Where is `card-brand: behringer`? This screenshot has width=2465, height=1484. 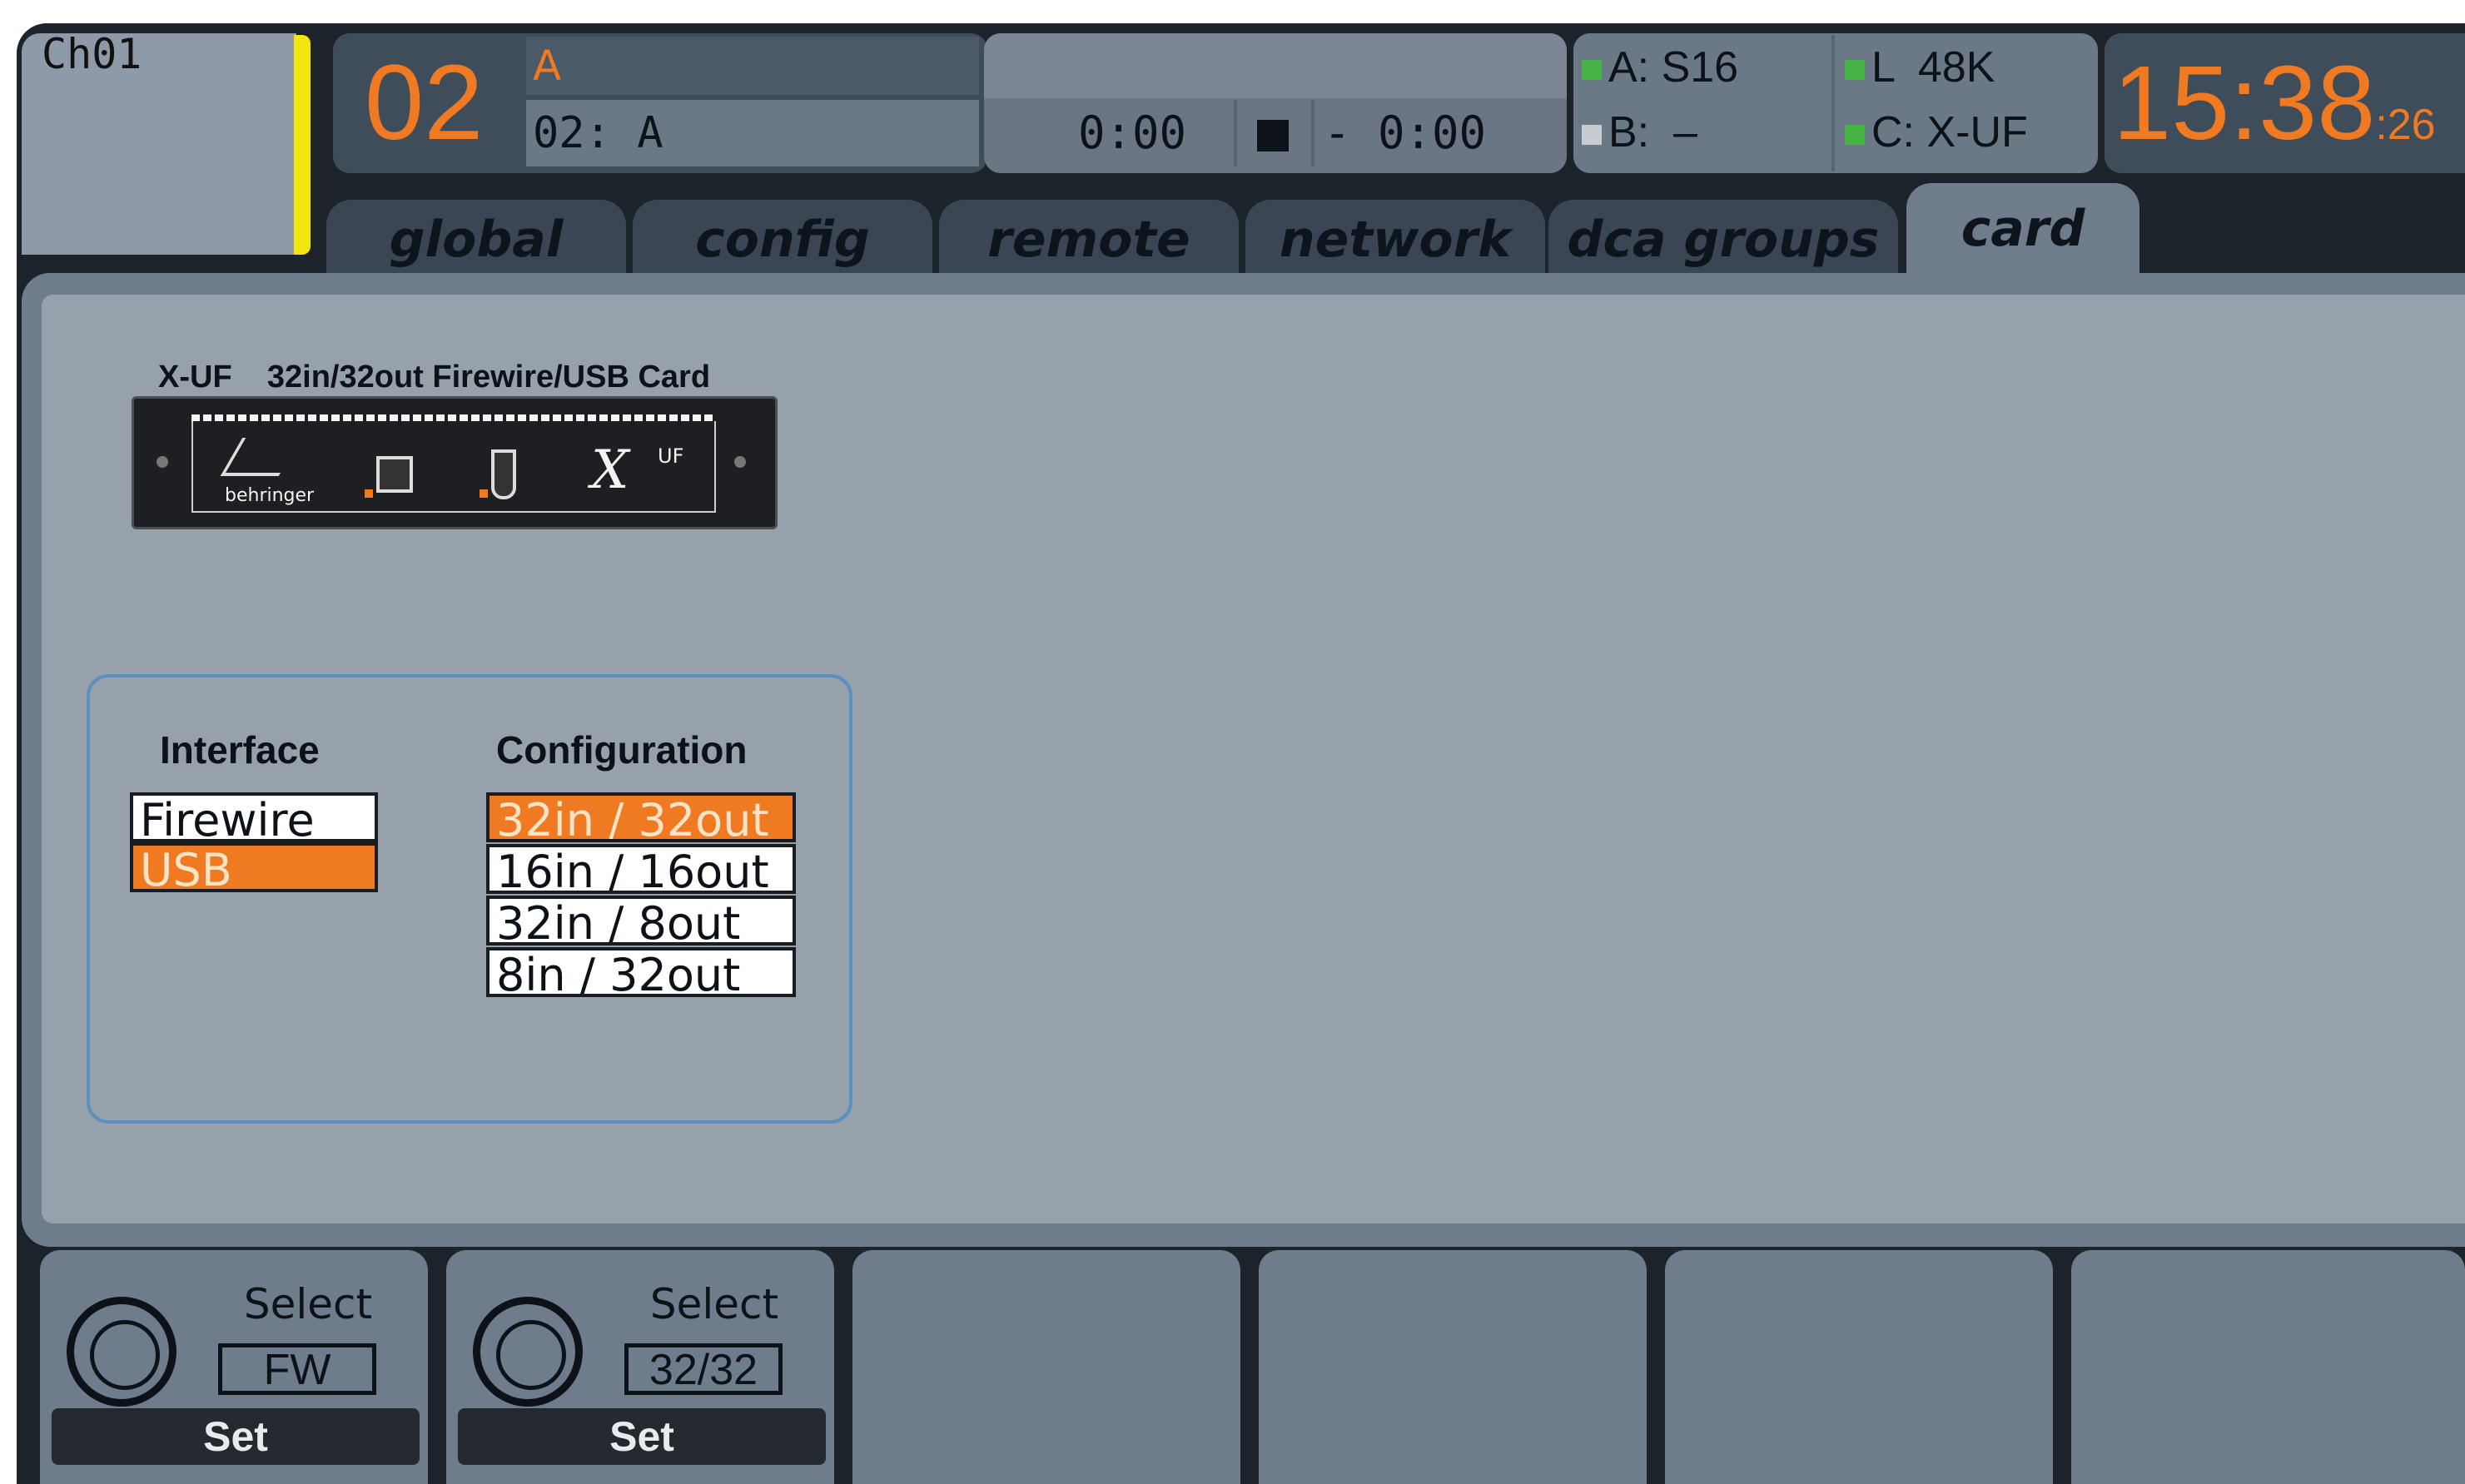 card-brand: behringer is located at coordinates (270, 495).